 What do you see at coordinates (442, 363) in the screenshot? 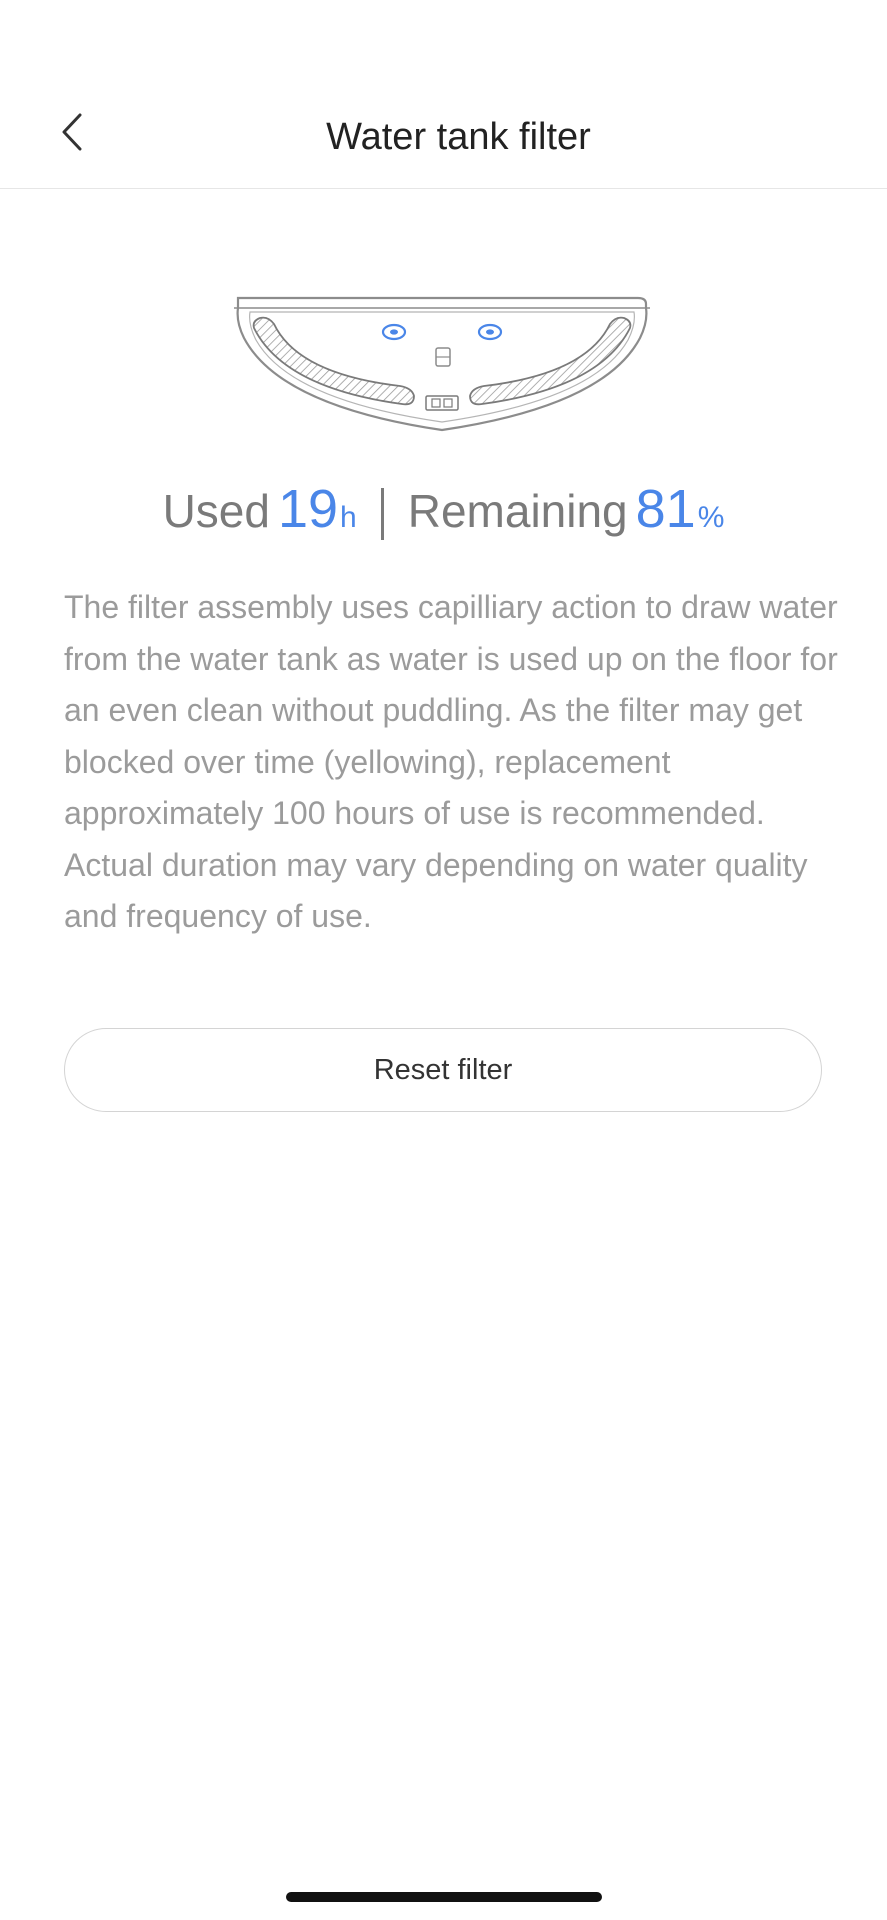
I see `robot-vacuum-bottom-icon` at bounding box center [442, 363].